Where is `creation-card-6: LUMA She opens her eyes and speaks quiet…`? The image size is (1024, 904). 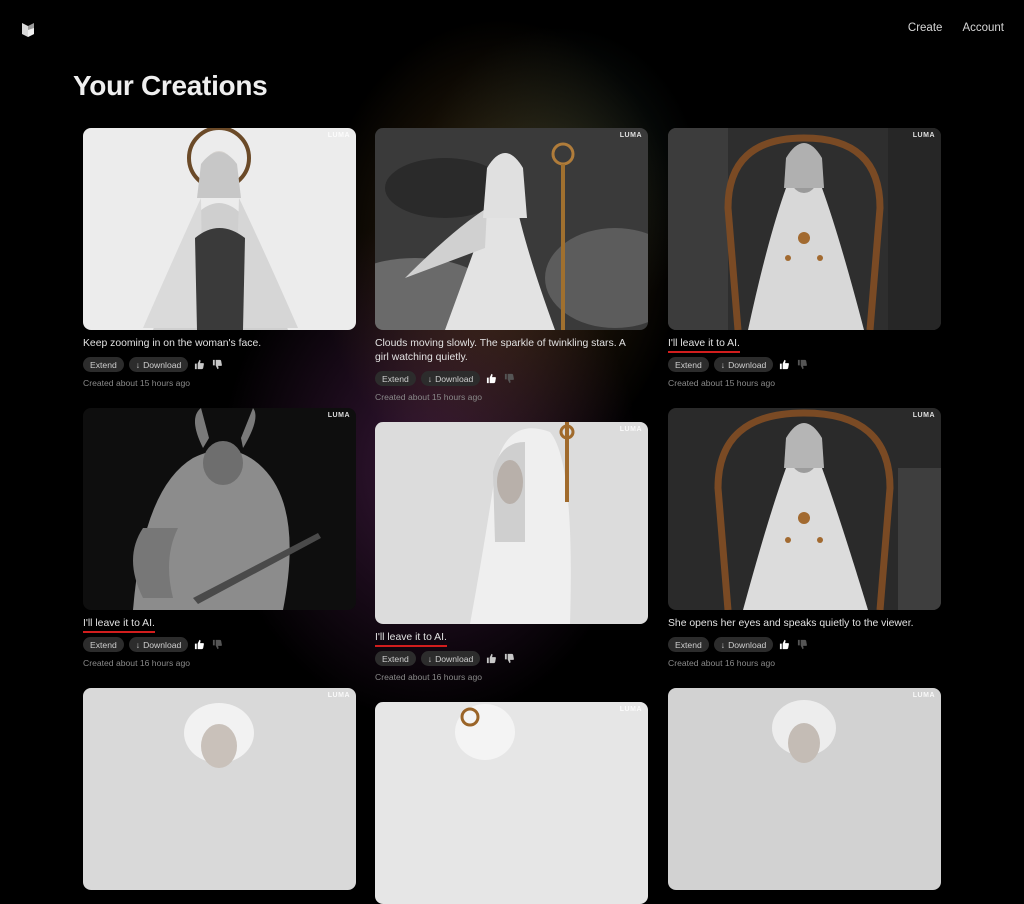
creation-card-6: LUMA She opens her eyes and speaks quiet… is located at coordinates (804, 538).